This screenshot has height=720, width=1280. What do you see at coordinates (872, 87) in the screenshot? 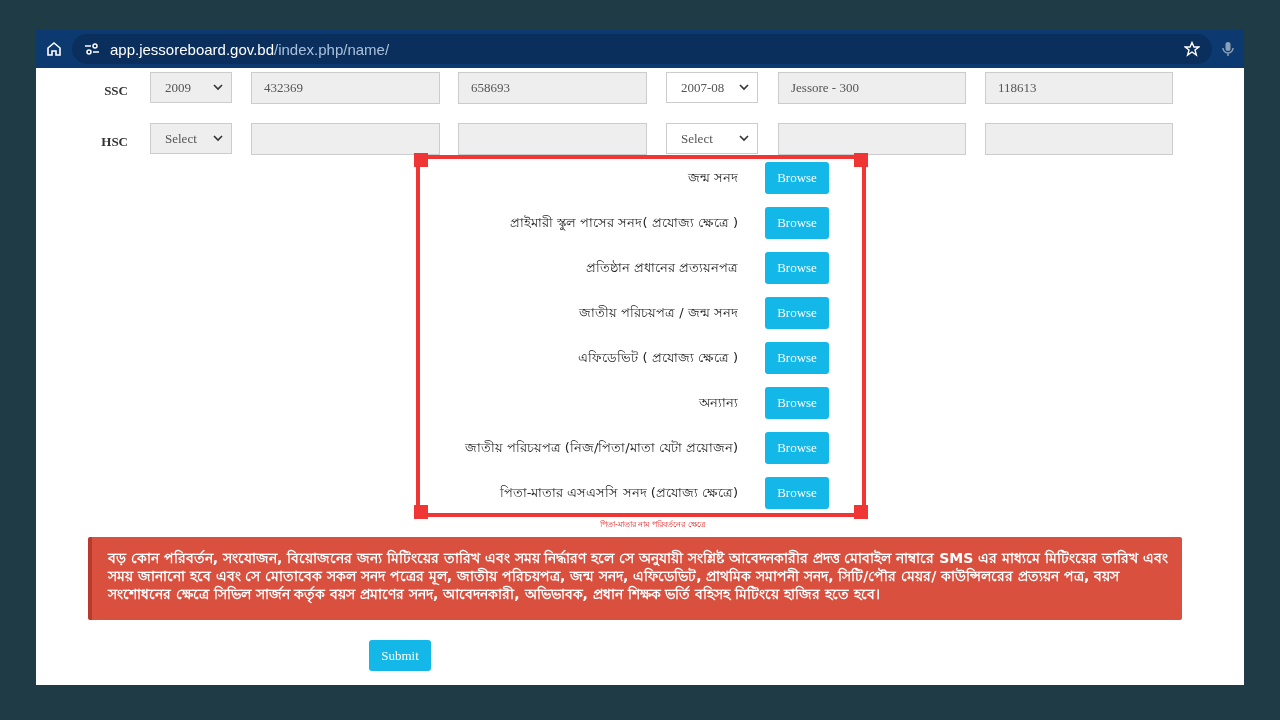
I see `board-field: Jessore - 300` at bounding box center [872, 87].